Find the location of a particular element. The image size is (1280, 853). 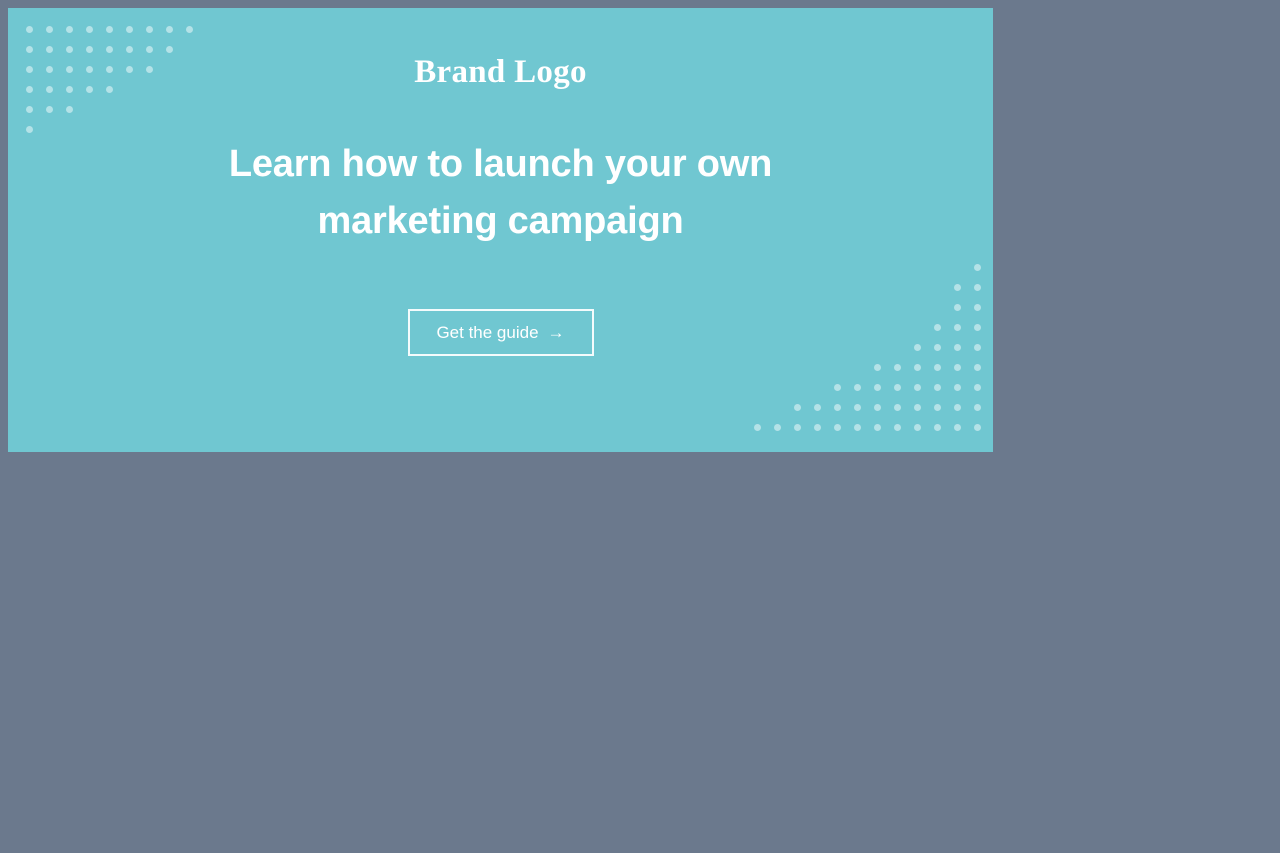

get-the-guide-button: Get the guide → is located at coordinates (500, 333).